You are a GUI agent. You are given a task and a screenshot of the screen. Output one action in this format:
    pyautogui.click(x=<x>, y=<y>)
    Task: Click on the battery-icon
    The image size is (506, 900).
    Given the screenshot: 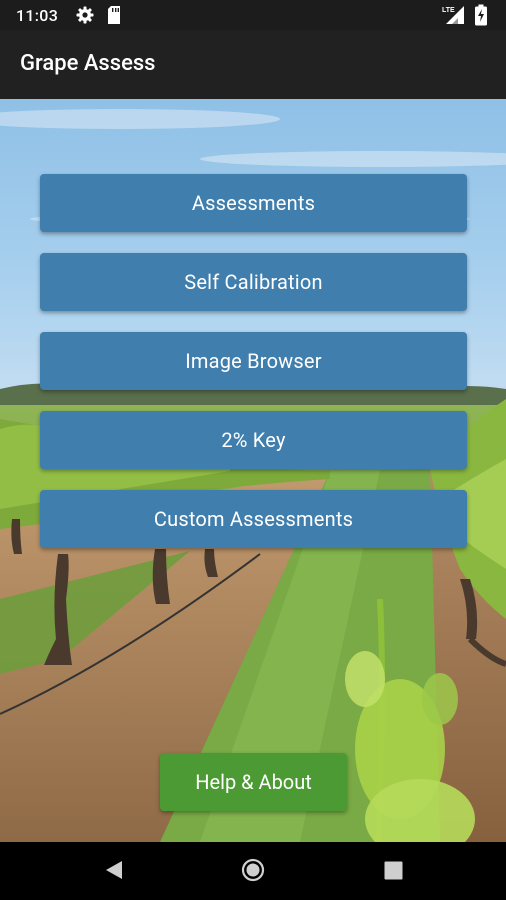 What is the action you would take?
    pyautogui.click(x=481, y=17)
    